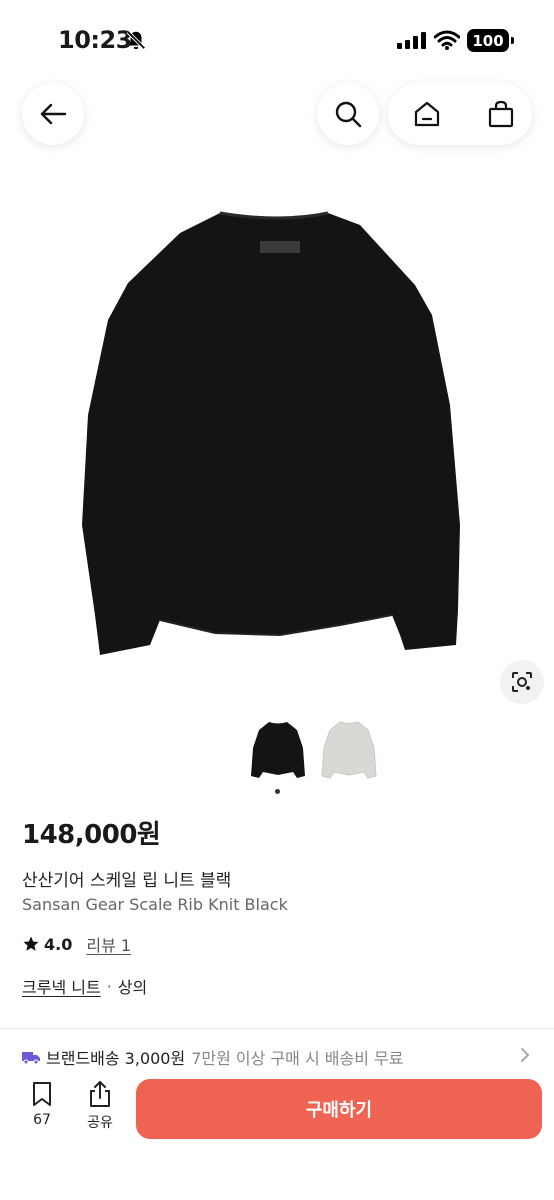 The height and width of the screenshot is (1200, 554). Describe the element at coordinates (297, 1058) in the screenshot. I see `shipping-note: 7만원 이상 구매 시 배송비 무료` at that location.